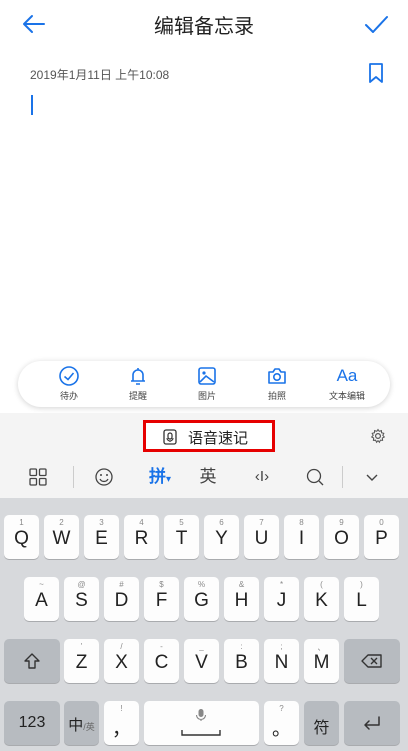 The height and width of the screenshot is (751, 408). I want to click on key-i: 8I, so click(301, 537).